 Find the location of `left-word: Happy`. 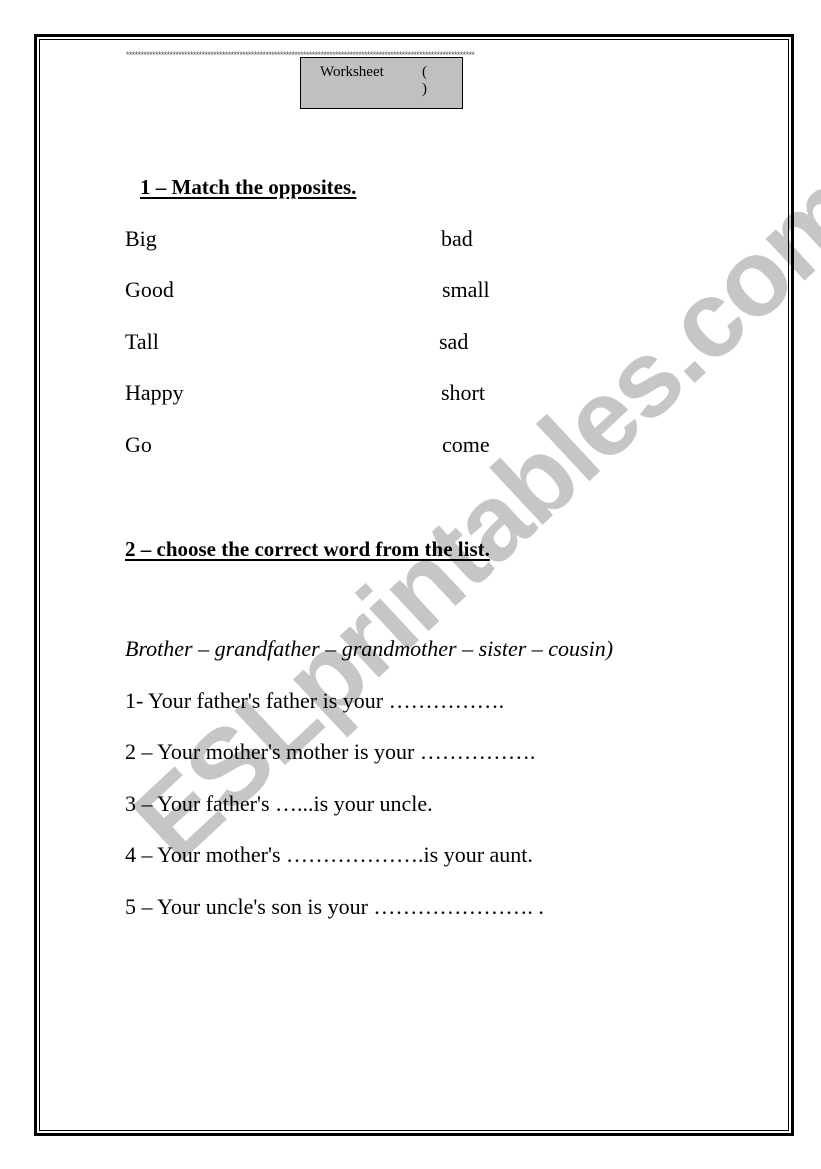

left-word: Happy is located at coordinates (154, 392).